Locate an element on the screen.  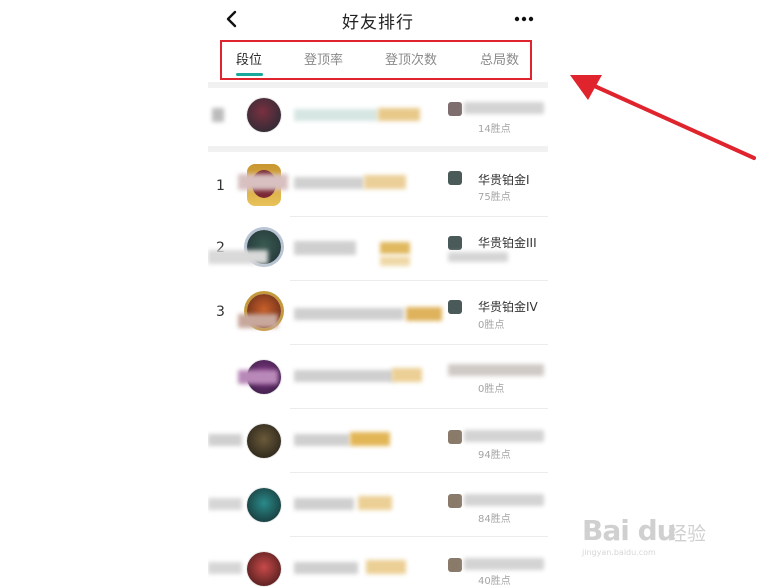
self-rank-row: 14胜点 is located at coordinates (378, 117).